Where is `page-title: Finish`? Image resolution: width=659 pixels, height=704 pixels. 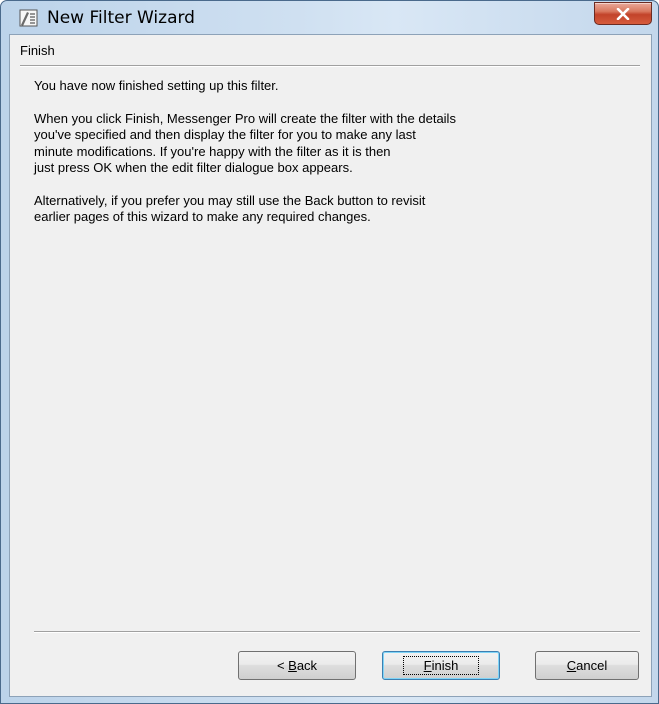 page-title: Finish is located at coordinates (37, 50).